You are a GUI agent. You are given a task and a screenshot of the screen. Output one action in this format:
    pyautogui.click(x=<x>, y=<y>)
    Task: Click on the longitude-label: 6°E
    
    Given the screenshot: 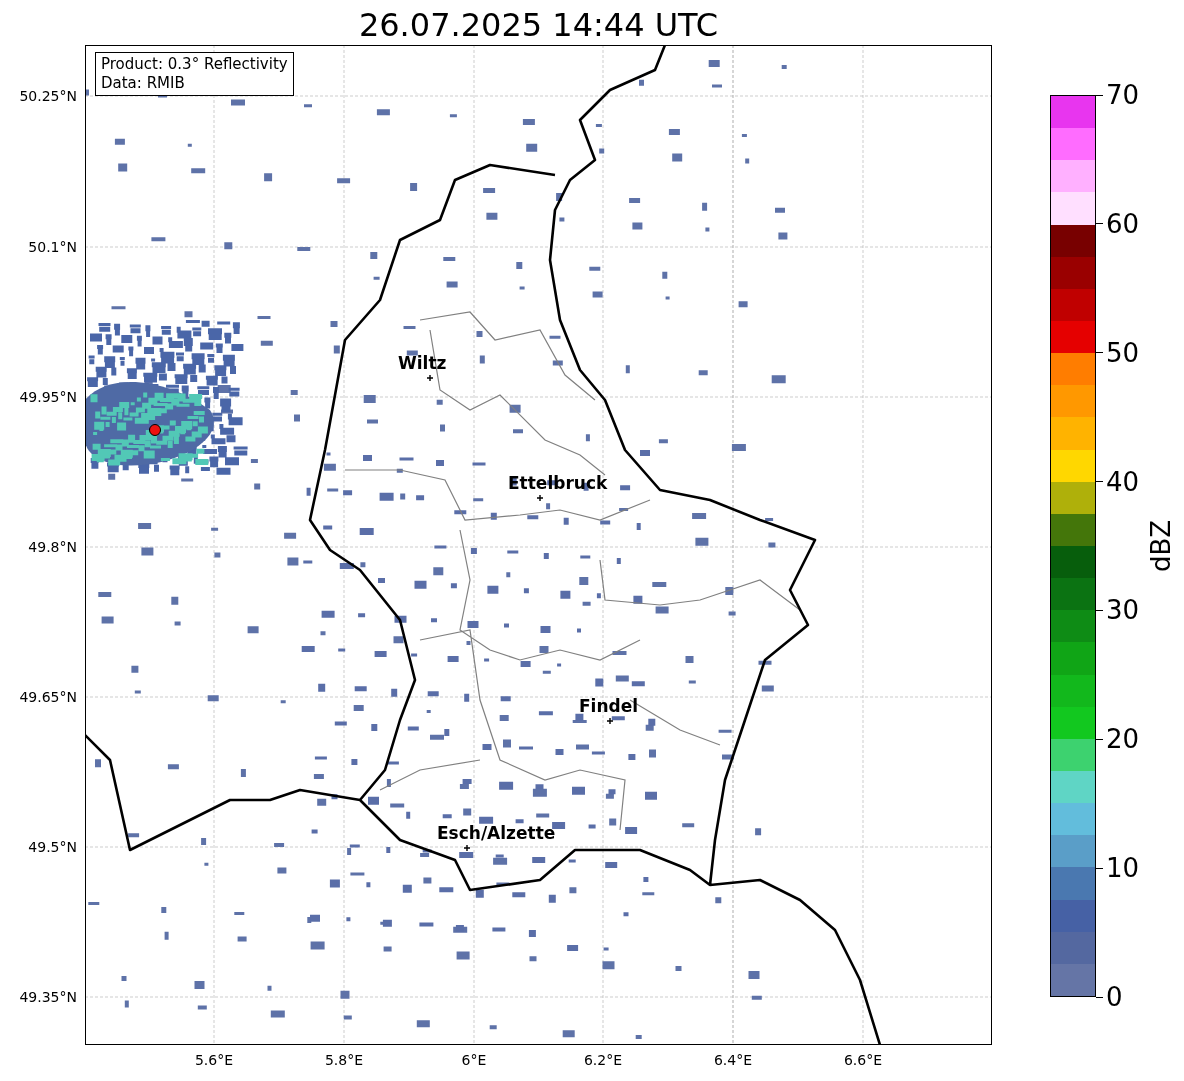 What is the action you would take?
    pyautogui.click(x=474, y=1060)
    